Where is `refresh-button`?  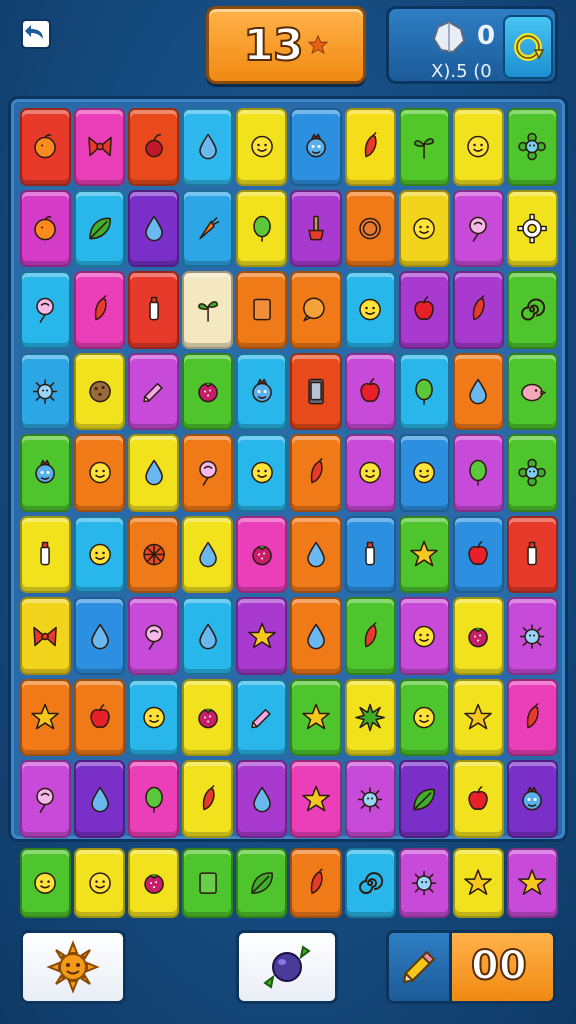
refresh-button is located at coordinates (528, 47).